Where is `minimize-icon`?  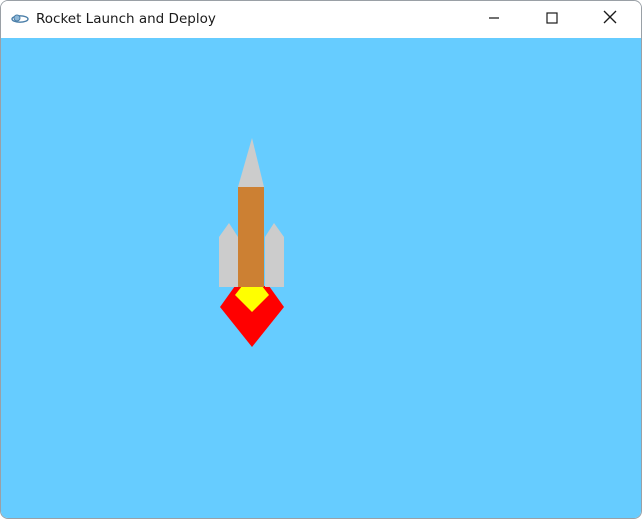 minimize-icon is located at coordinates (494, 20).